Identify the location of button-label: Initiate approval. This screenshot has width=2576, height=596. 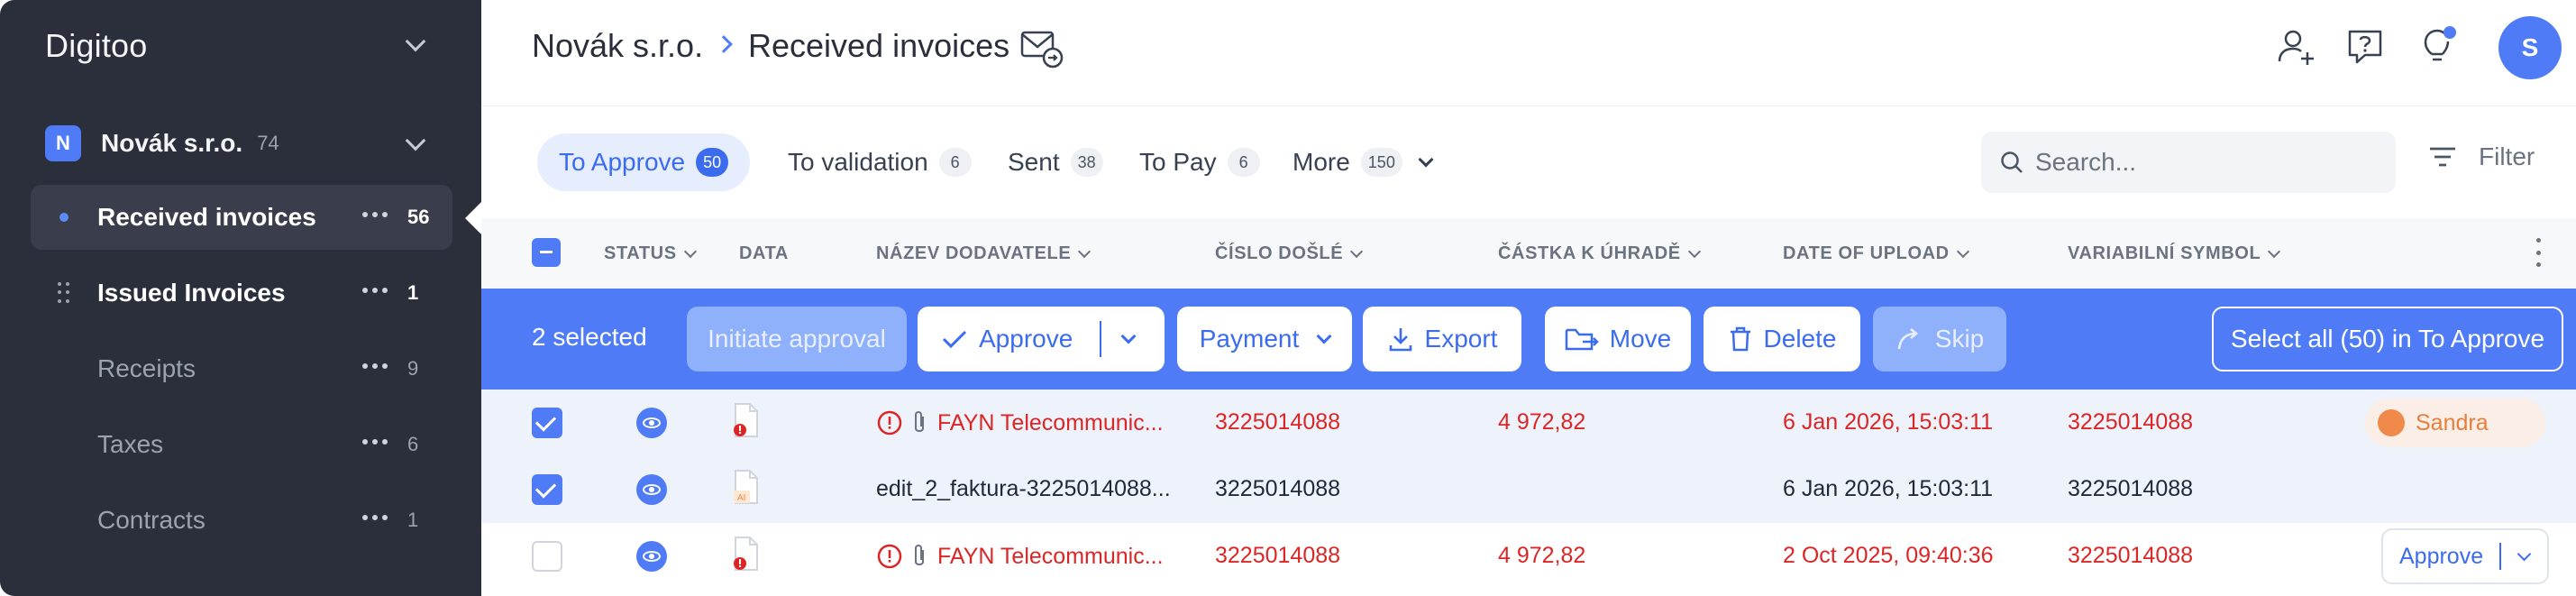
(797, 339).